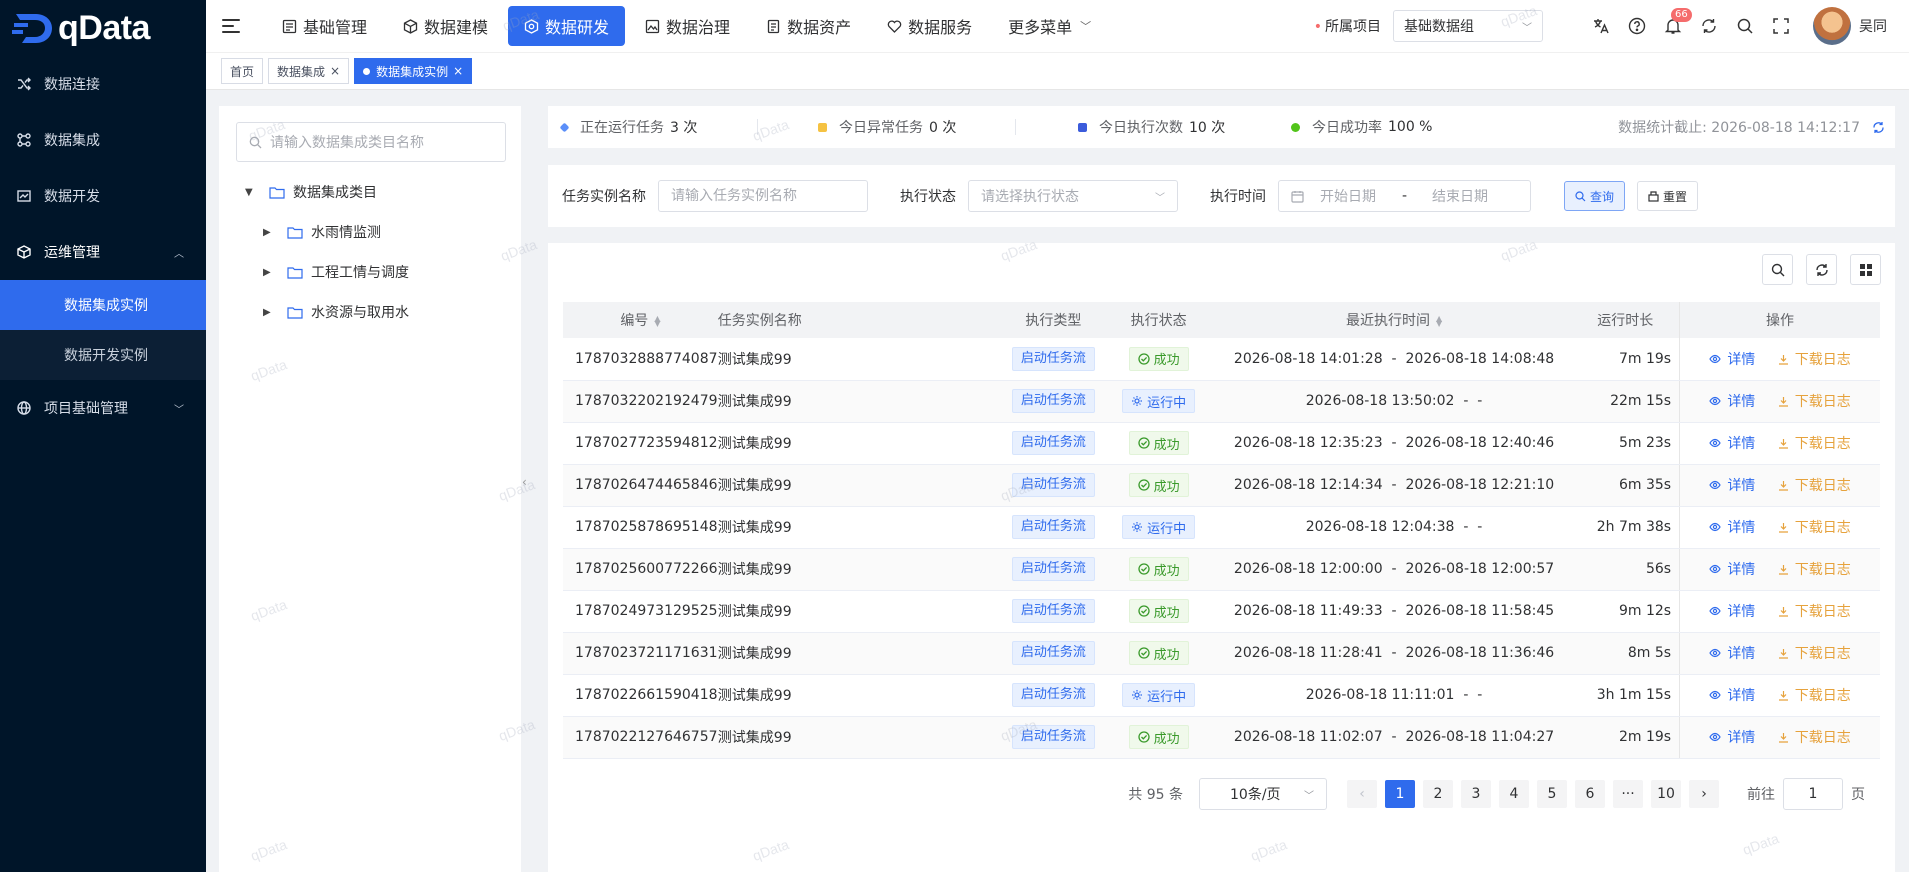 Image resolution: width=1909 pixels, height=872 pixels. What do you see at coordinates (1053, 320) in the screenshot?
I see `col-type: 执行类型` at bounding box center [1053, 320].